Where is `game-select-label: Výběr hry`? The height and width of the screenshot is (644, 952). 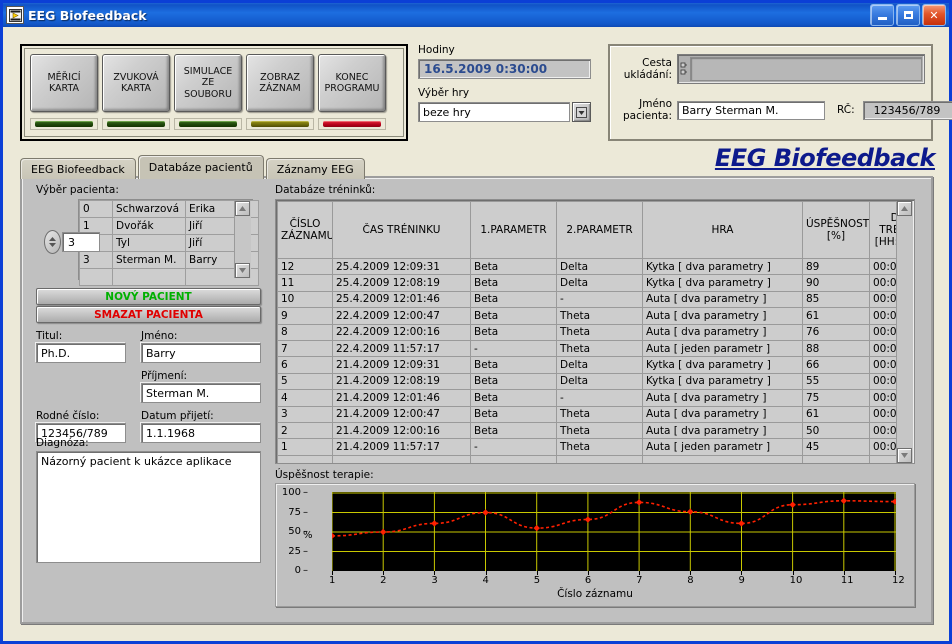
game-select-label: Výběr hry is located at coordinates (444, 93).